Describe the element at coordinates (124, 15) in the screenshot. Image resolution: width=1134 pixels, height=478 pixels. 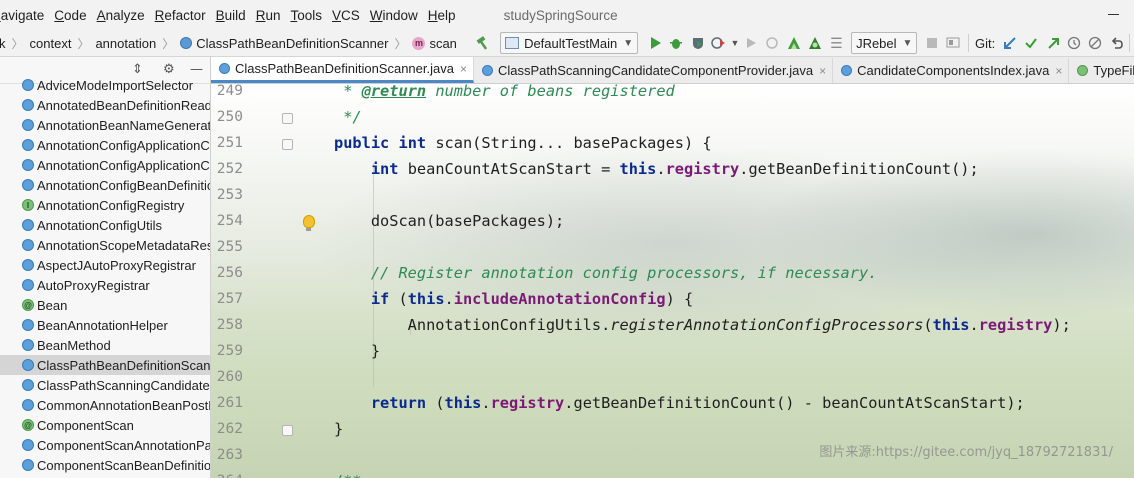
I see `menu-analyze: Analyze` at that location.